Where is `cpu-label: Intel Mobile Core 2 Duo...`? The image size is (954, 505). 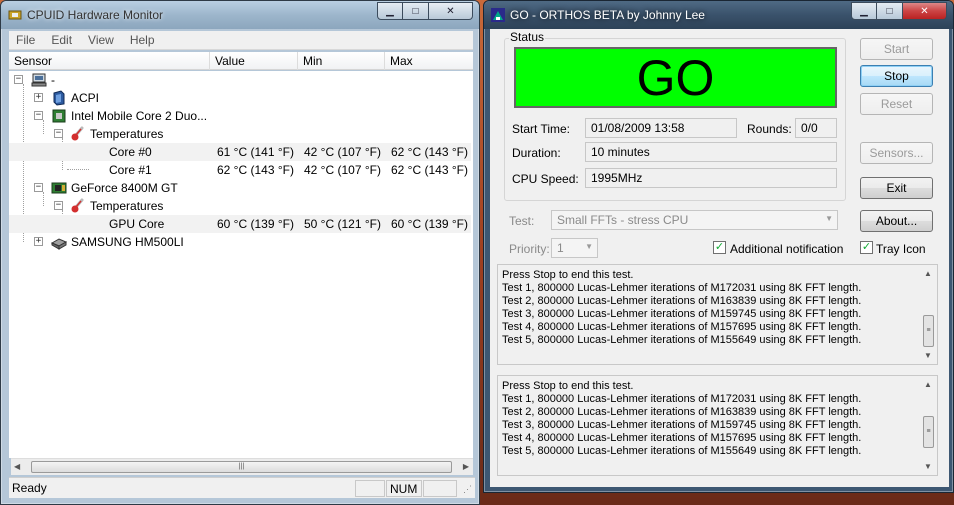
cpu-label: Intel Mobile Core 2 Duo... is located at coordinates (139, 116).